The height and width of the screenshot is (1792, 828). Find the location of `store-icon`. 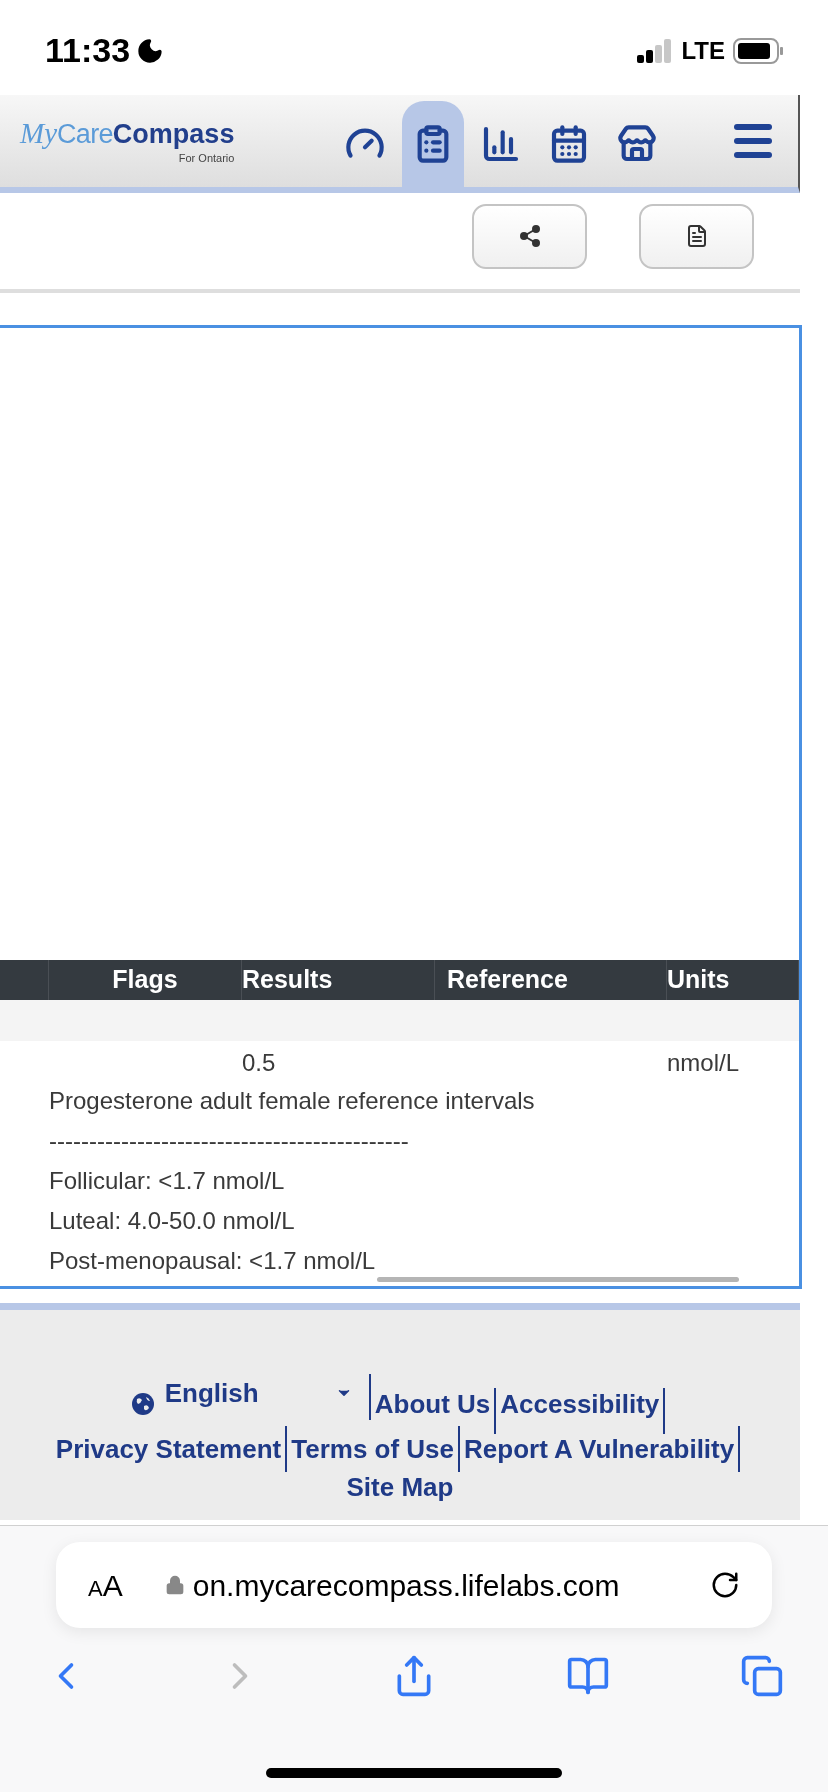

store-icon is located at coordinates (637, 144).